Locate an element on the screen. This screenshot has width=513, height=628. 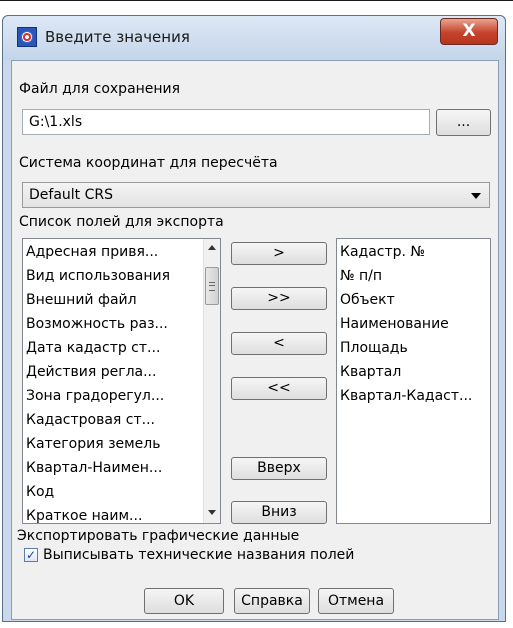
crs-select: Default CRS is located at coordinates (256, 195).